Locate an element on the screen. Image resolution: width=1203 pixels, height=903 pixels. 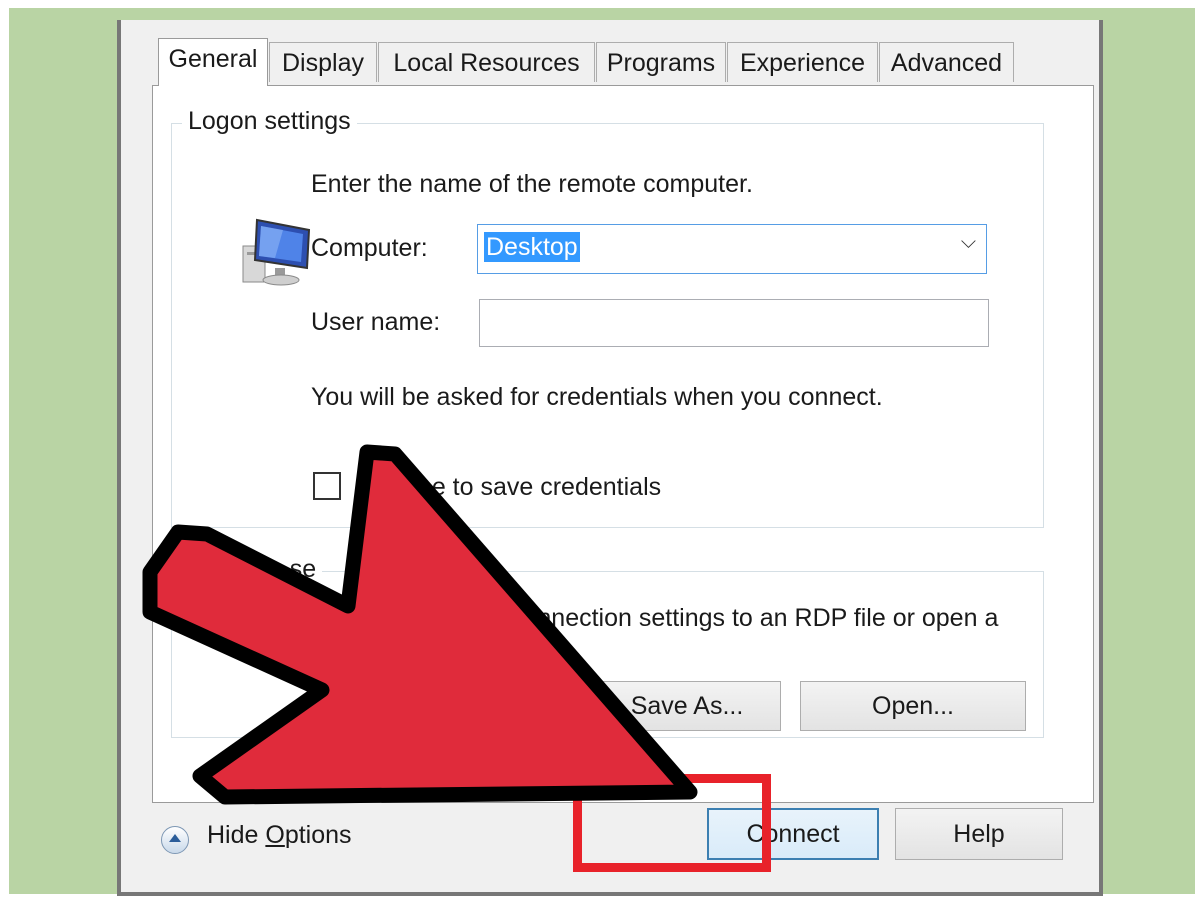
tab-general: General is located at coordinates (213, 62).